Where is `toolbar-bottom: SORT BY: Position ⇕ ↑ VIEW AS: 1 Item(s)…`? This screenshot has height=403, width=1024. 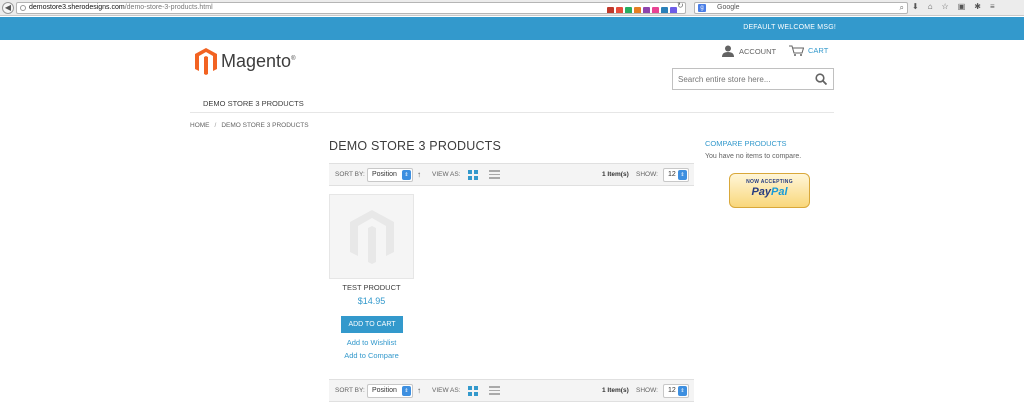
toolbar-bottom: SORT BY: Position ⇕ ↑ VIEW AS: 1 Item(s)… is located at coordinates (511, 390).